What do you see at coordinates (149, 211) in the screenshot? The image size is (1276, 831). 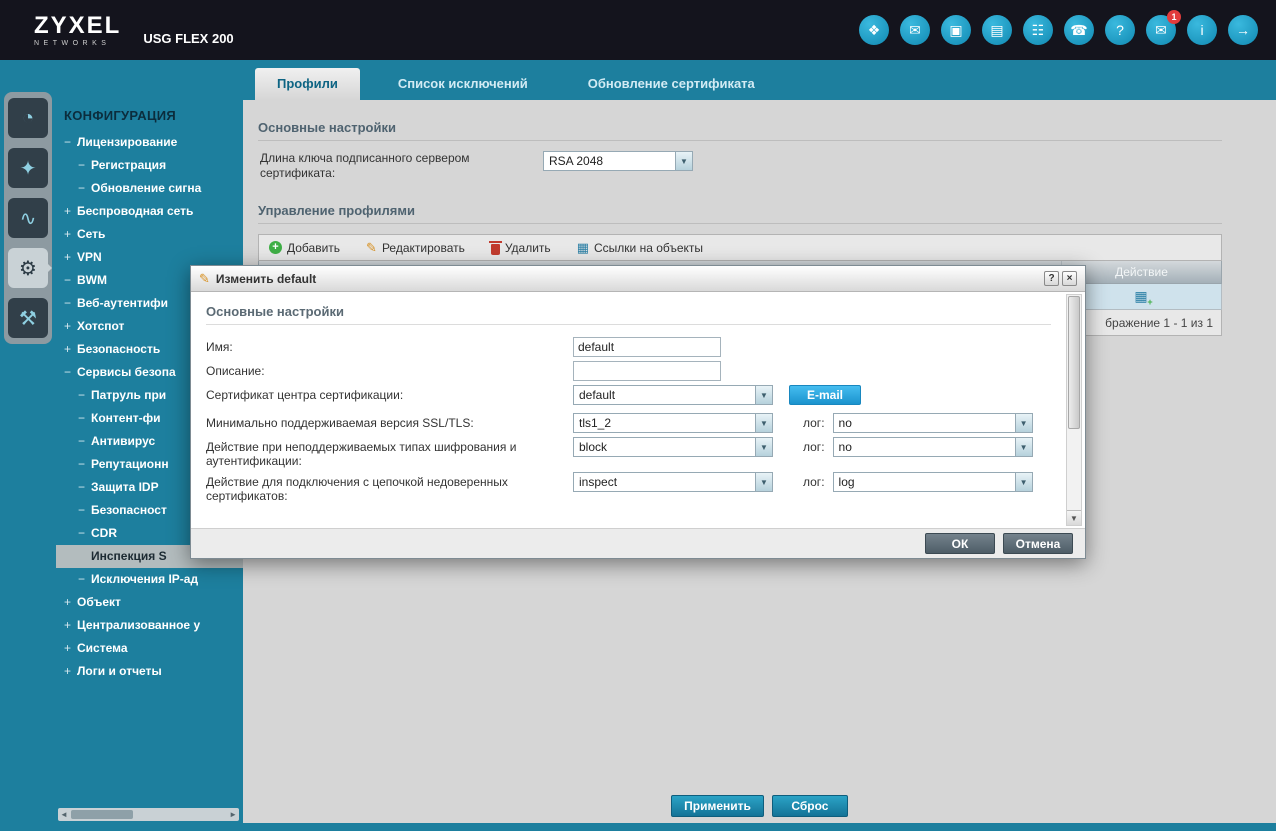 I see `sidebar-item: + Беспроводная сеть` at bounding box center [149, 211].